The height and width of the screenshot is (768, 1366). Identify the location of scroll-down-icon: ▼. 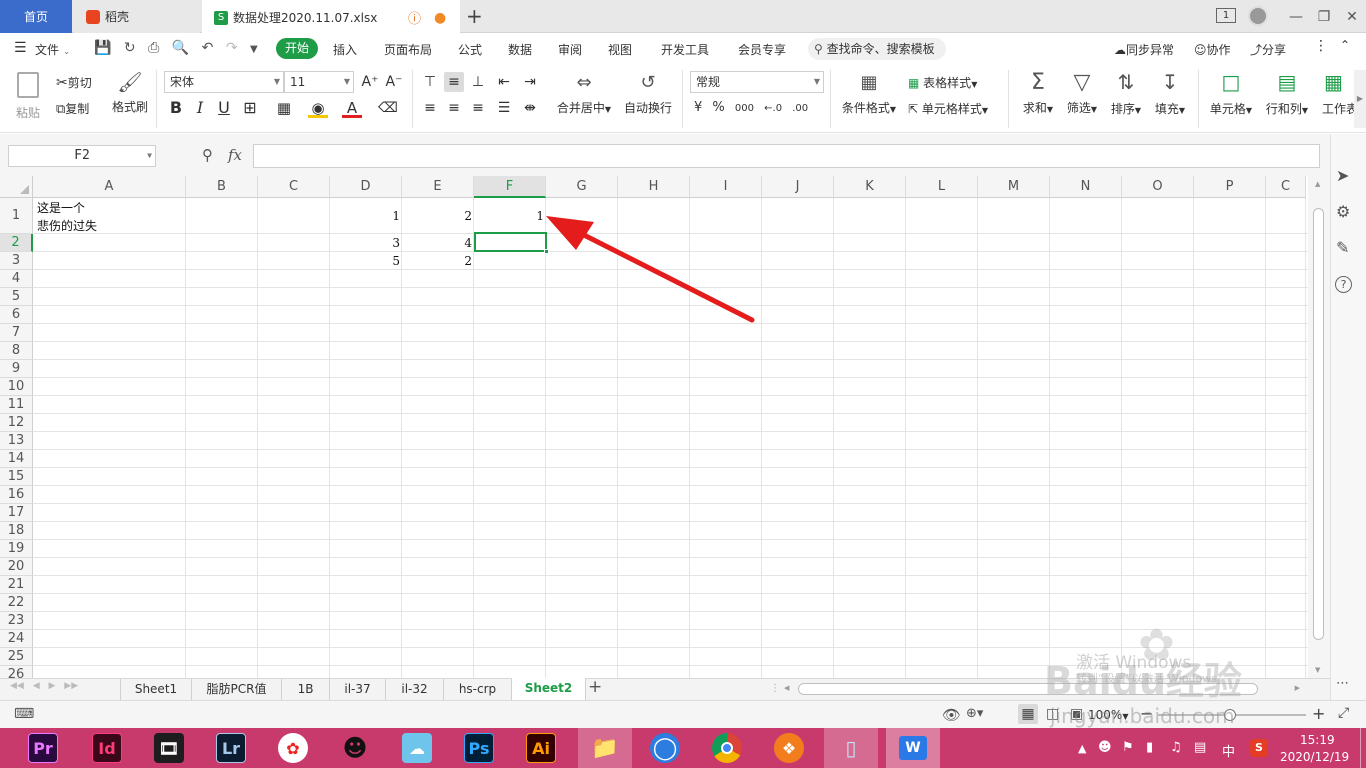
(1317, 670).